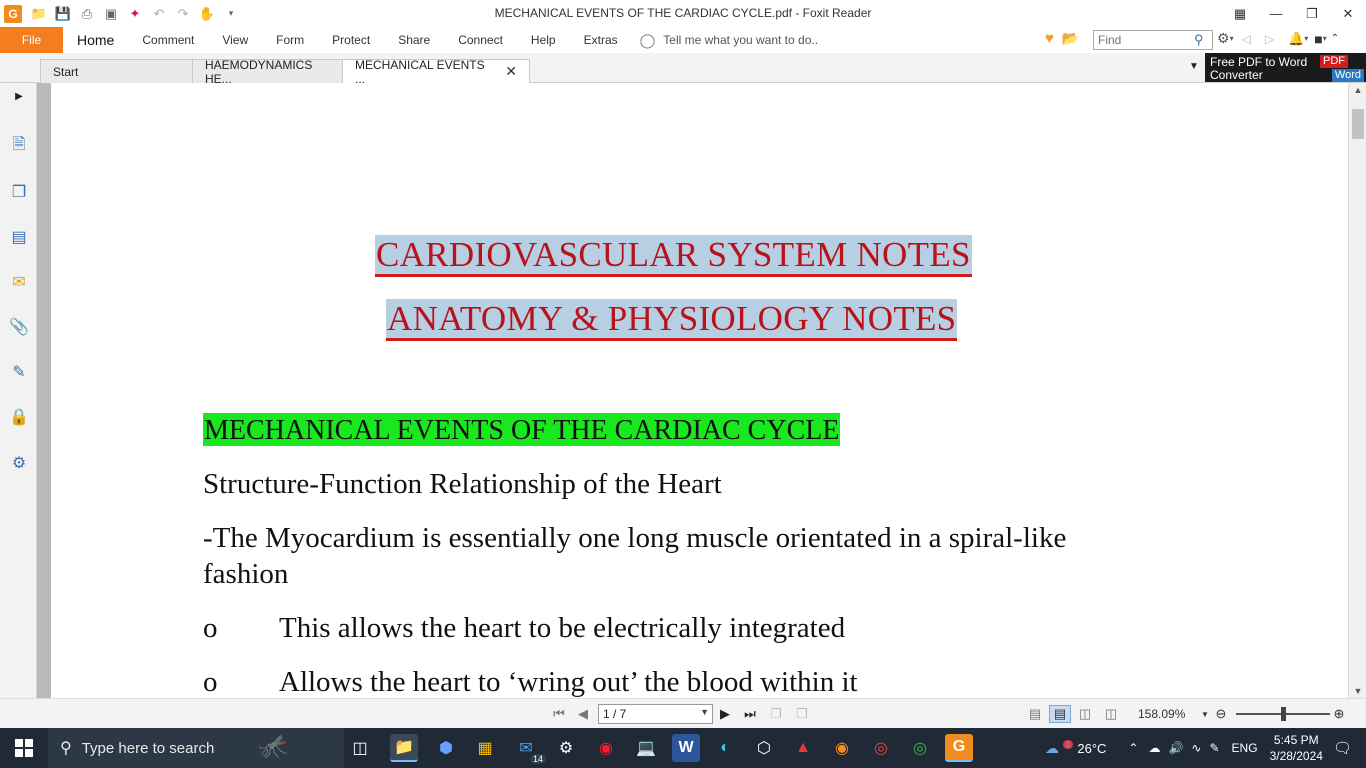  I want to click on weather-icon: ☁ 1, so click(1059, 748).